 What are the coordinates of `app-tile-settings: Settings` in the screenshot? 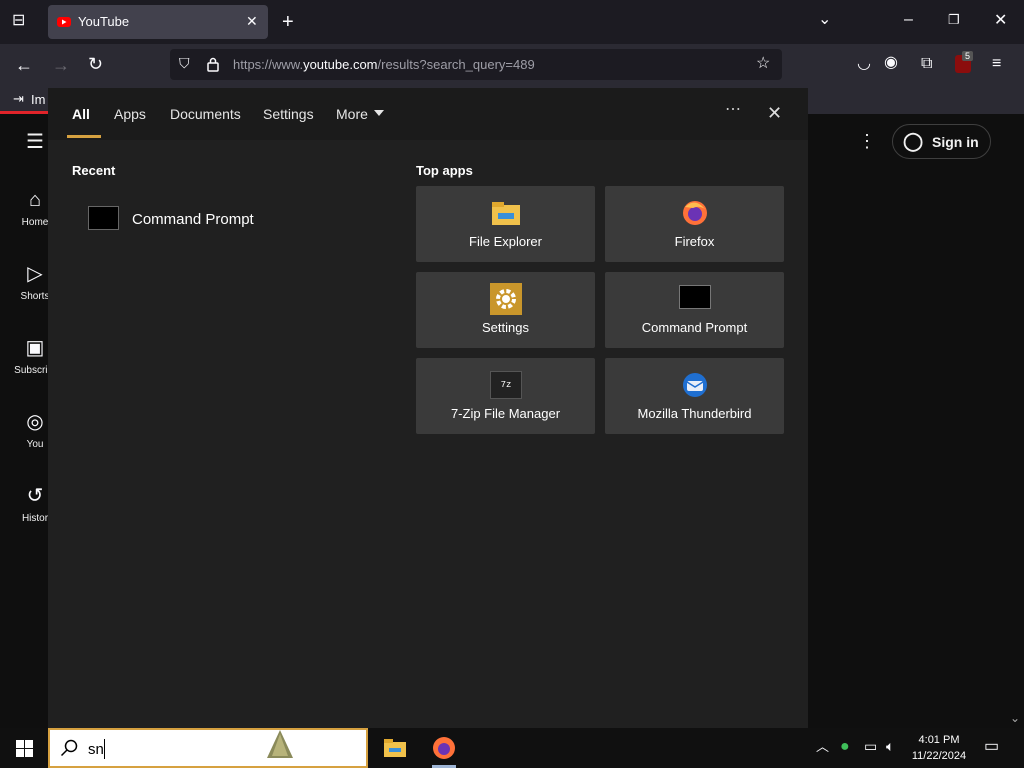 It's located at (505, 310).